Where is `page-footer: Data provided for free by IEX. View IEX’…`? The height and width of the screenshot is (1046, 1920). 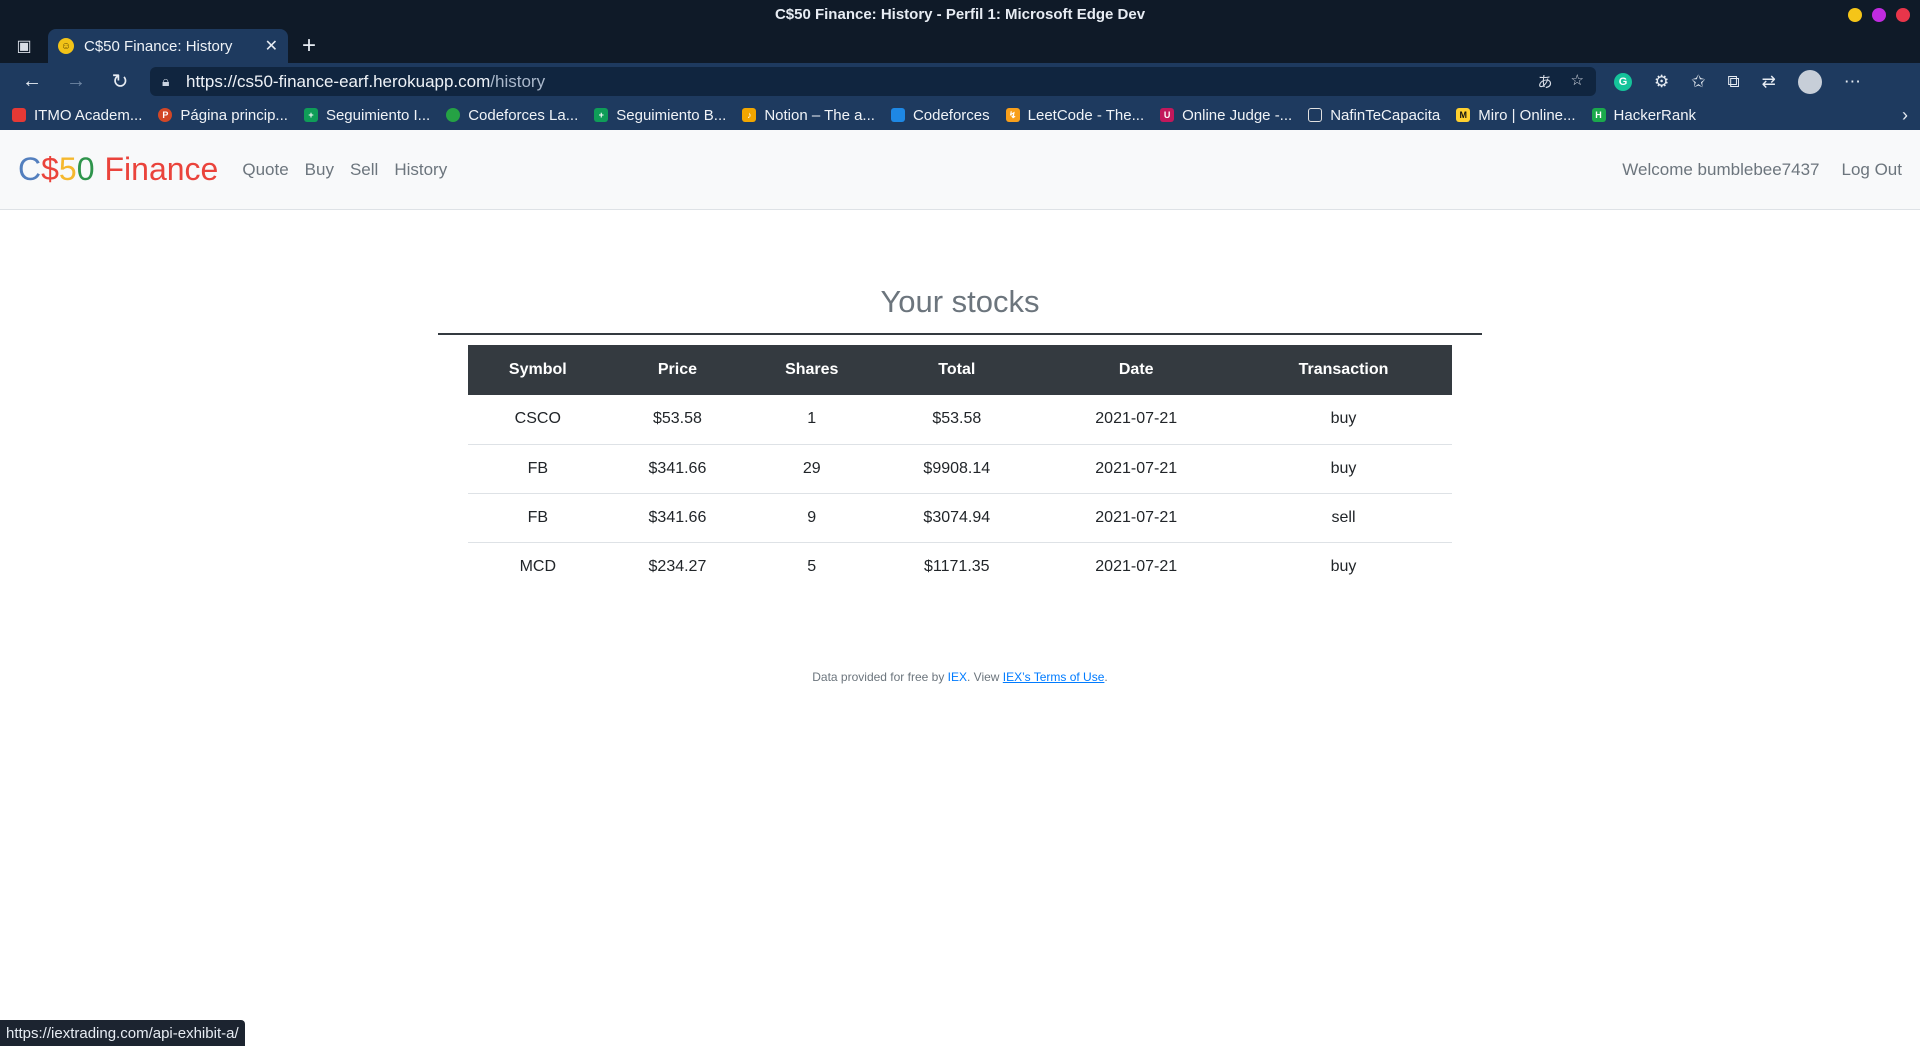 page-footer: Data provided for free by IEX. View IEX’… is located at coordinates (960, 677).